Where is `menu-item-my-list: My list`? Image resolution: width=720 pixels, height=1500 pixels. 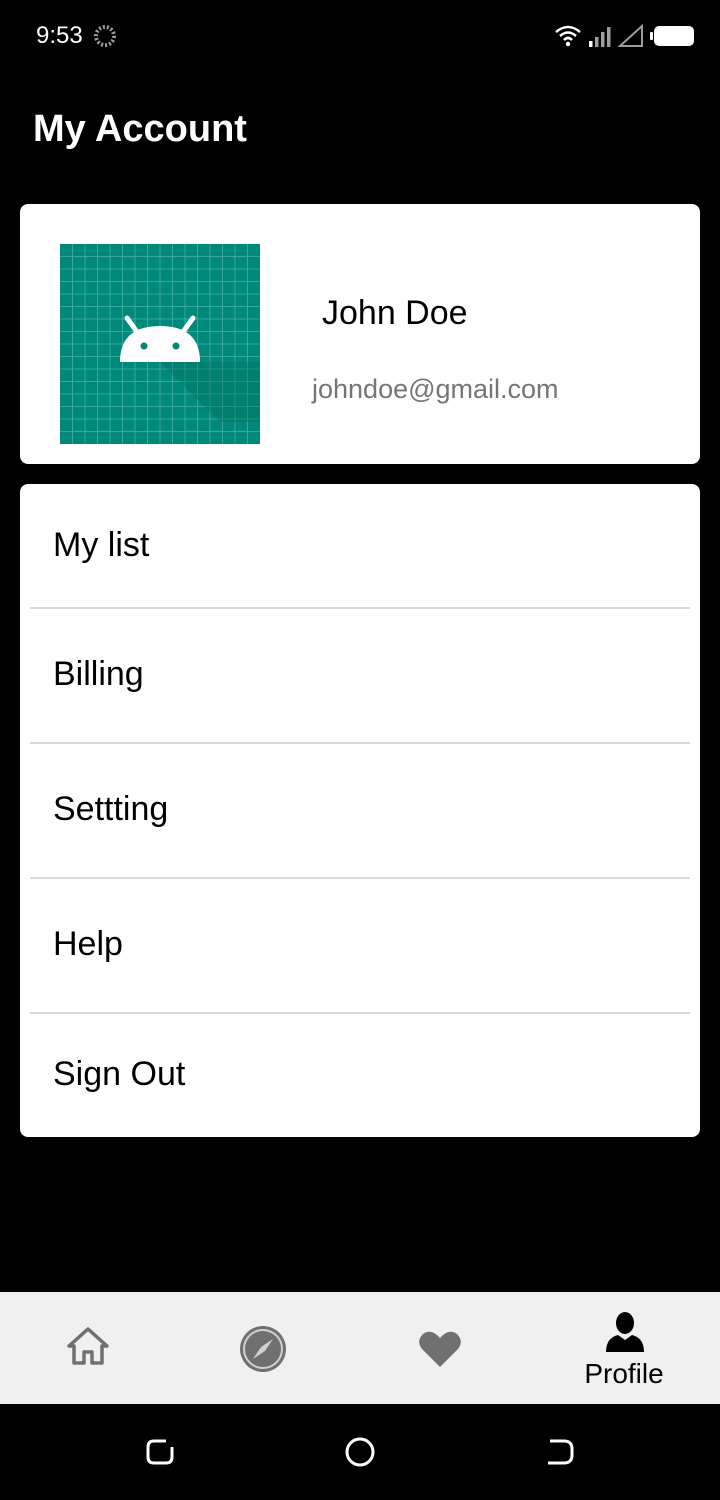
menu-item-my-list: My list is located at coordinates (360, 545).